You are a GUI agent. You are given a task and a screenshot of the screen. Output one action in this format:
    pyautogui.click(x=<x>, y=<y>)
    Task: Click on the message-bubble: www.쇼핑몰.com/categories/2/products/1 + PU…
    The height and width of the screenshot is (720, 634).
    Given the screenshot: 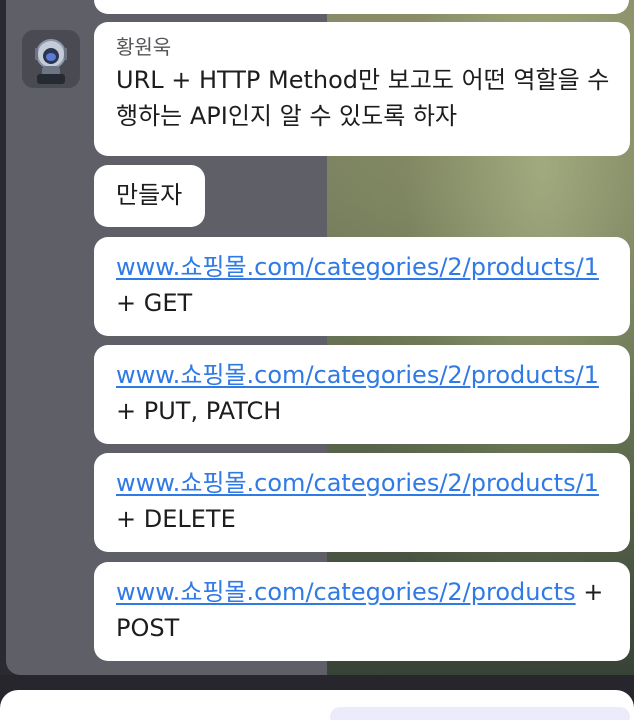 What is the action you would take?
    pyautogui.click(x=362, y=394)
    